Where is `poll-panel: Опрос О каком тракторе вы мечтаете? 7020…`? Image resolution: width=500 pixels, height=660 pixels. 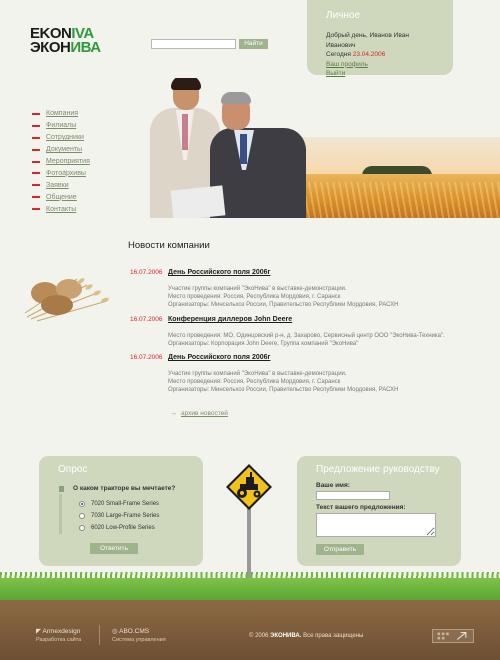
poll-panel: Опрос О каком тракторе вы мечтаете? 7020… is located at coordinates (121, 511).